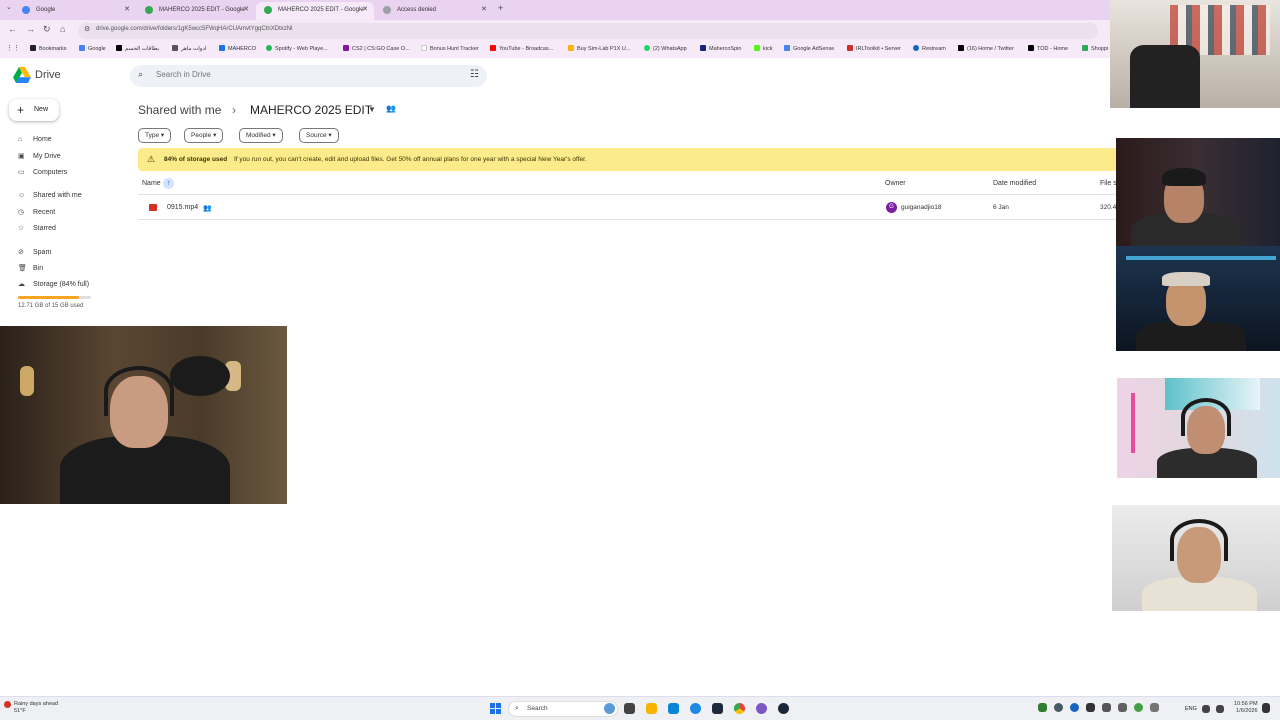 The image size is (1280, 720). What do you see at coordinates (315, 11) in the screenshot?
I see `tab-maherco-edit-2: MAHERCO 2025 EDIT - Google ✕` at bounding box center [315, 11].